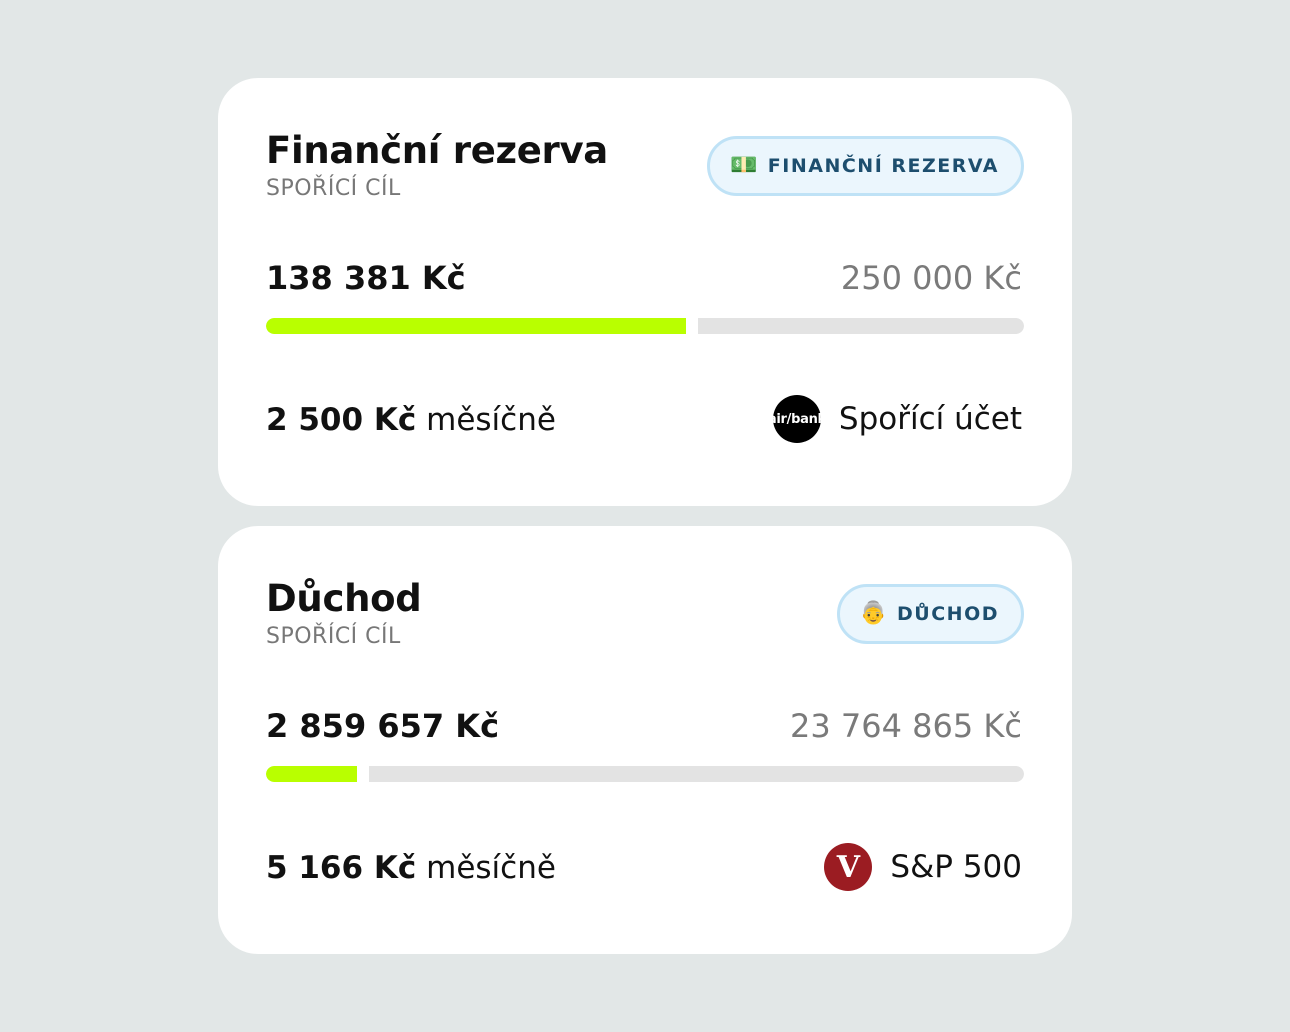 This screenshot has height=1032, width=1290. I want to click on category-tag: 💵 FINANČNÍ REZERVA, so click(865, 166).